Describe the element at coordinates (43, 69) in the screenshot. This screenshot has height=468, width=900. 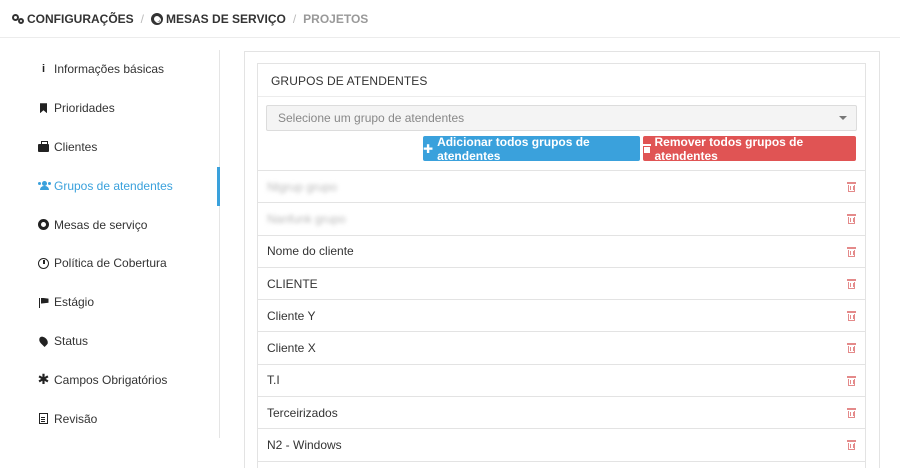
I see `info-icon: i` at that location.